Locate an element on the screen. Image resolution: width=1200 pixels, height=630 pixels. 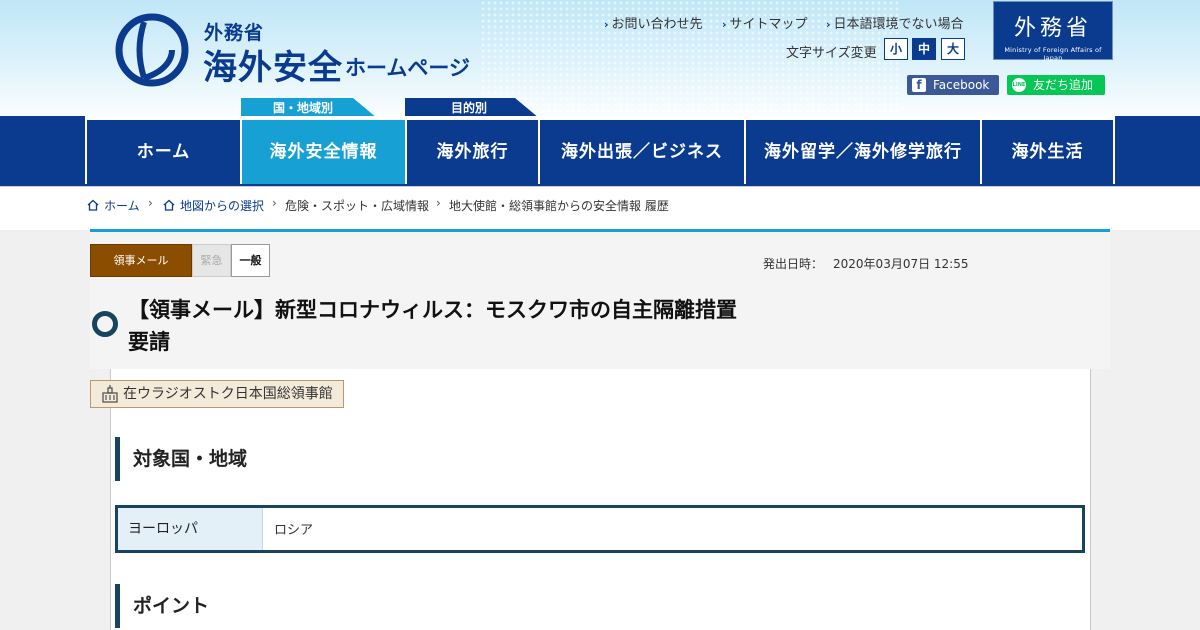
facebook-button: f Facebook is located at coordinates (953, 85).